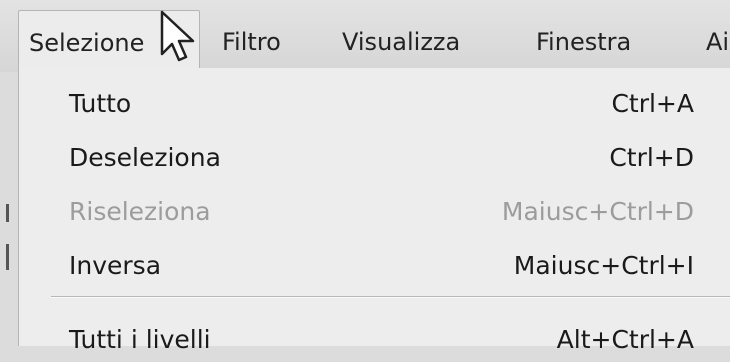 The image size is (730, 362). I want to click on menu-item-shortcut: Ctrl+A, so click(652, 103).